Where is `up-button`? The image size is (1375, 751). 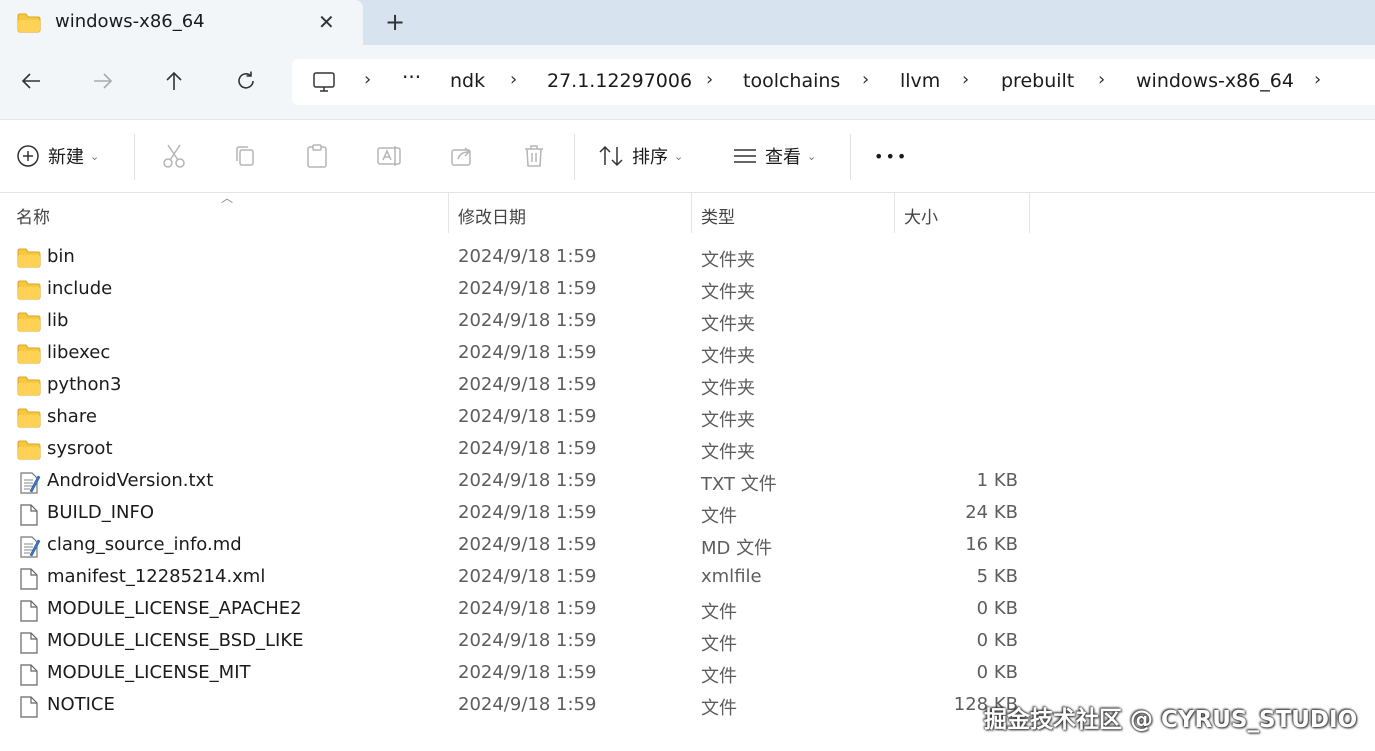 up-button is located at coordinates (174, 81).